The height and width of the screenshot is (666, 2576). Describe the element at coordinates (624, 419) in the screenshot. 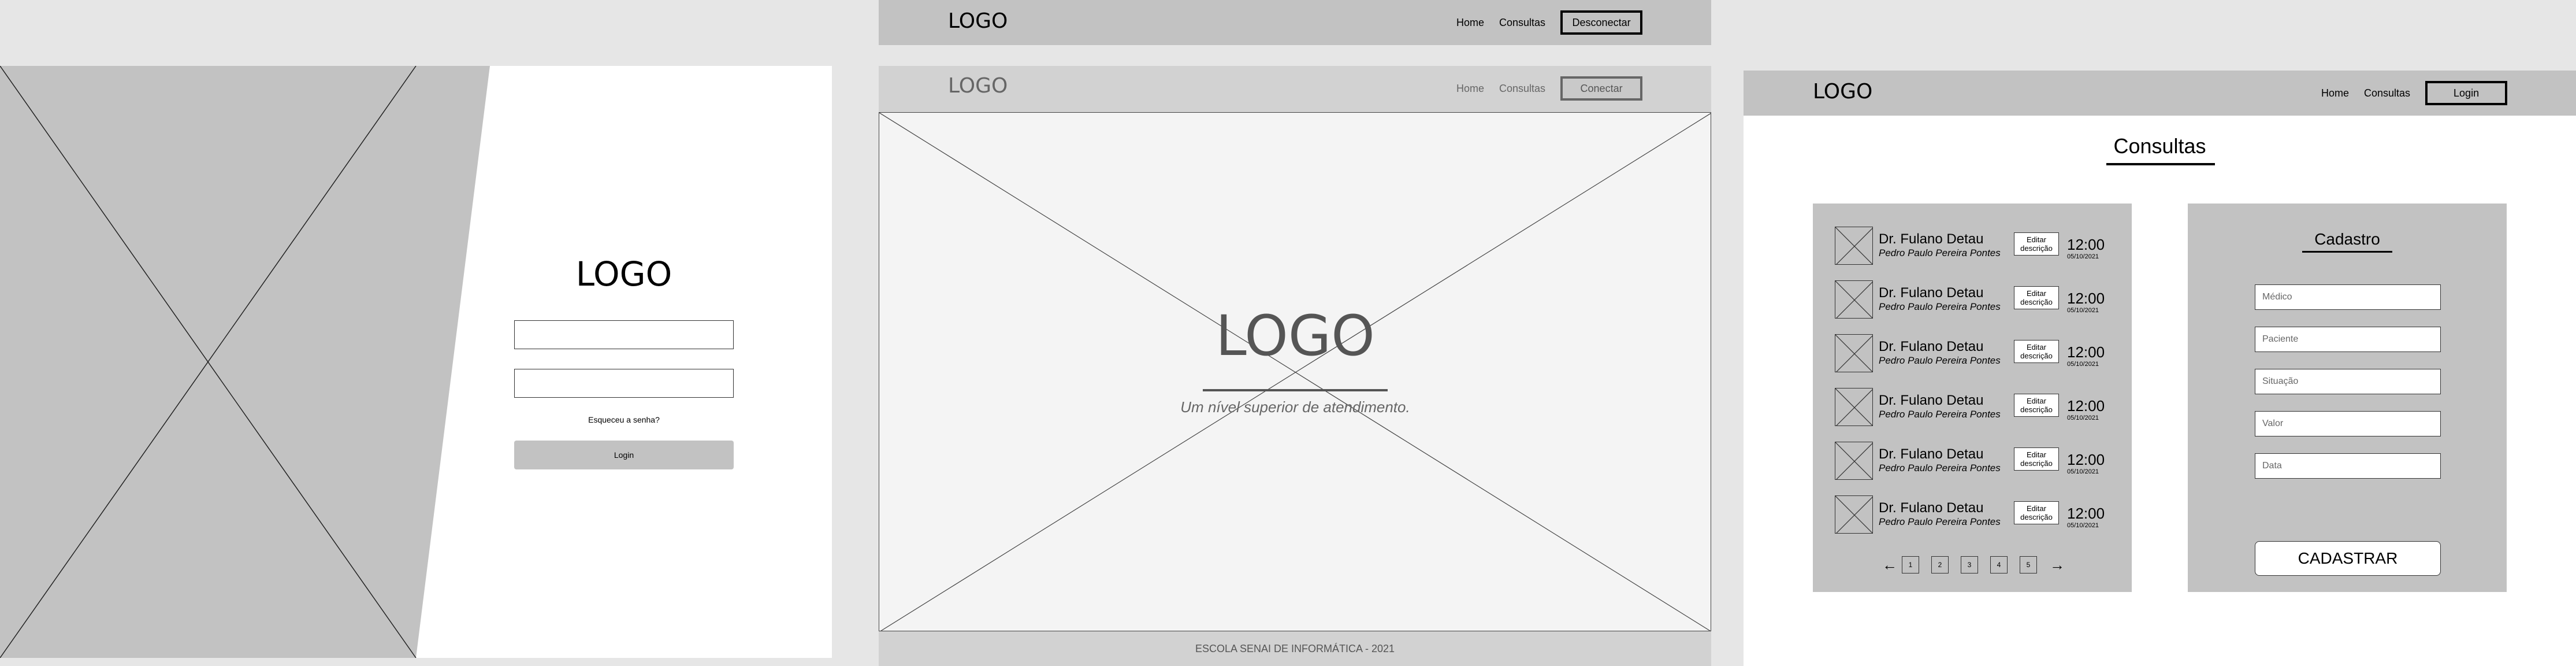

I see `forgot-password-link: Esqueceu a senha?` at that location.